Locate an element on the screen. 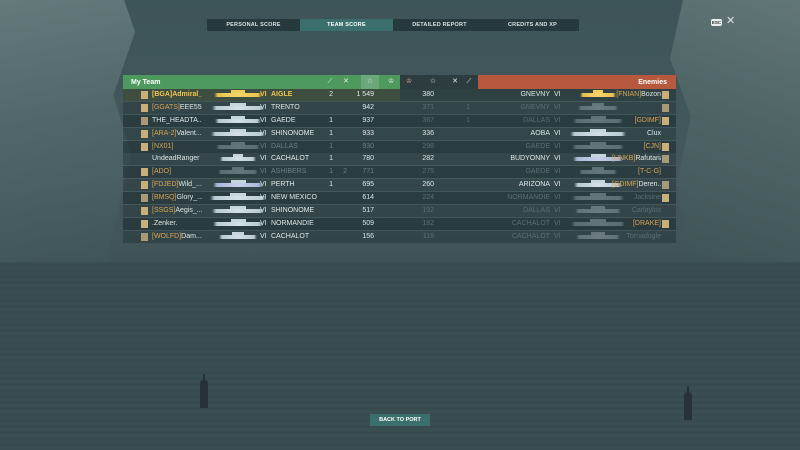 The image size is (800, 450). enemy-row: 182 CACHALOT VI [DRAKE] is located at coordinates (538, 223).